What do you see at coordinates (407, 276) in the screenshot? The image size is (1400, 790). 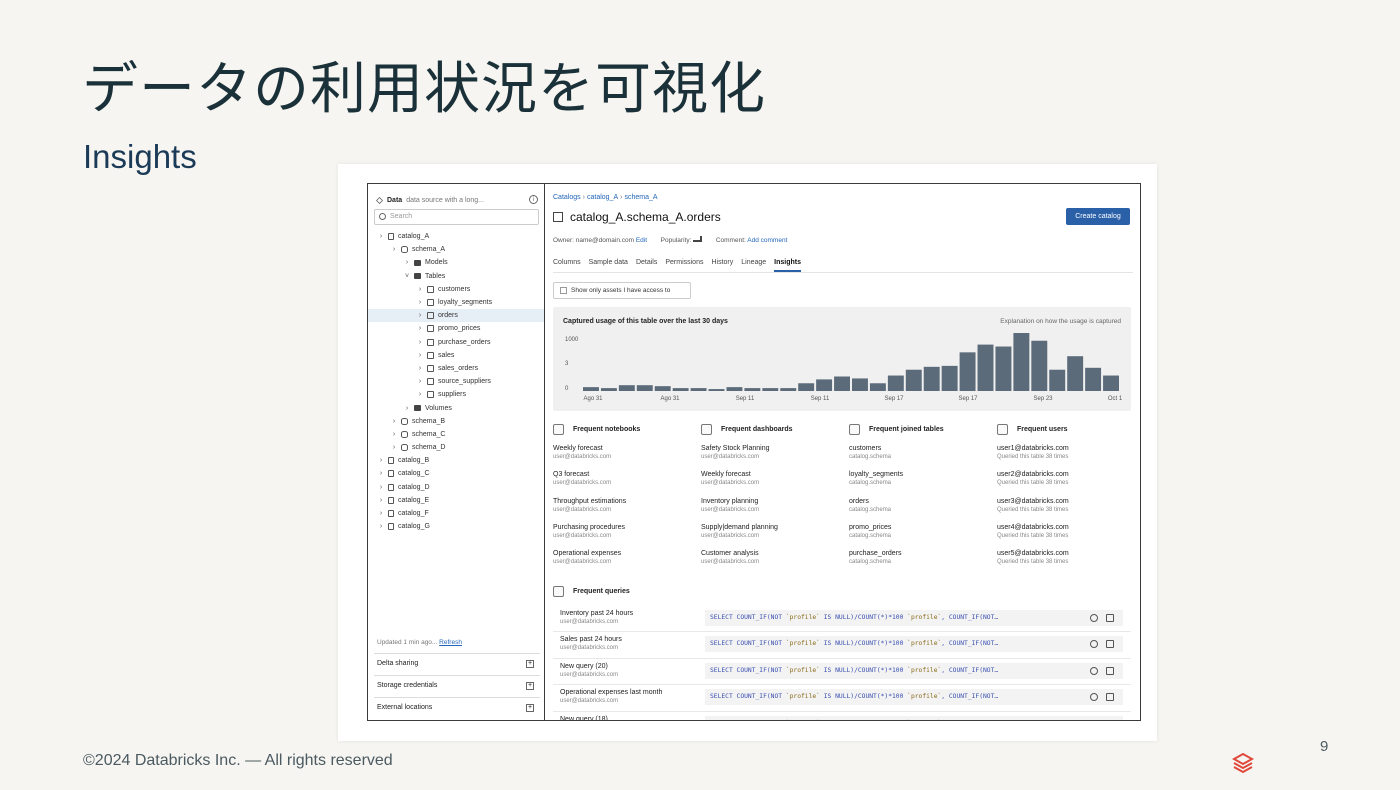 I see `chevron-icon: ˅` at bounding box center [407, 276].